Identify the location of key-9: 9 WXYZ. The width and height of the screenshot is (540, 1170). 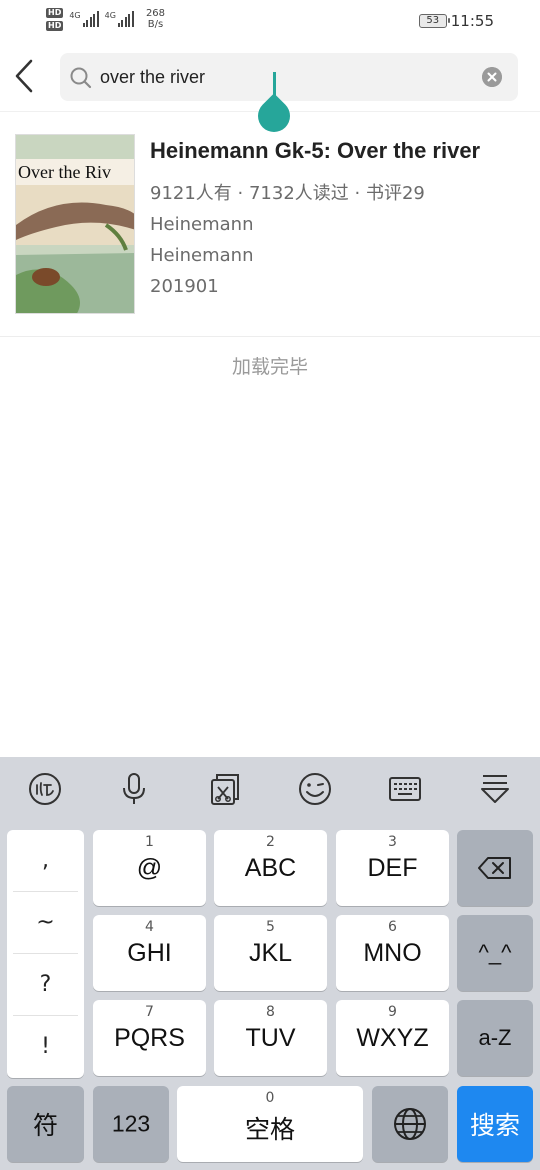
(392, 1038).